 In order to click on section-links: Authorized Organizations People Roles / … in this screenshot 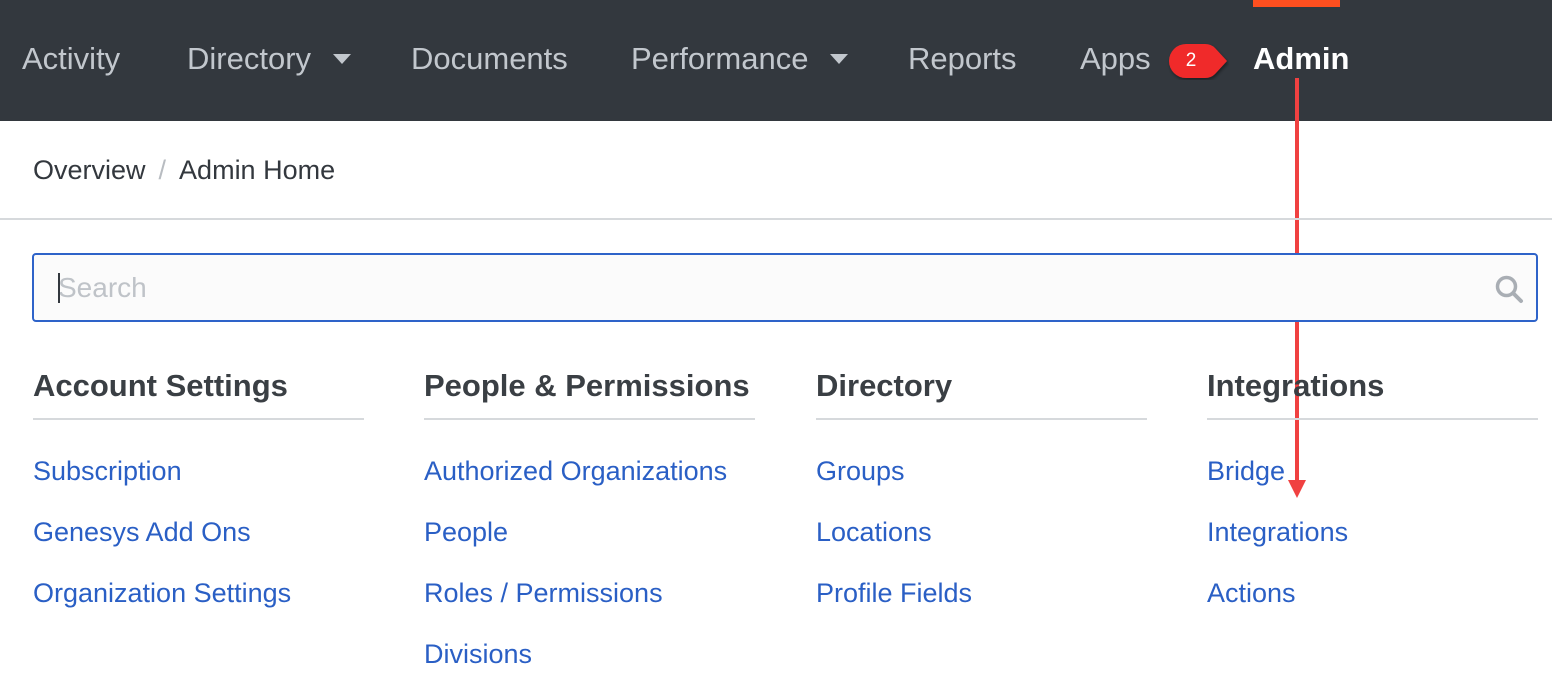, I will do `click(589, 577)`.